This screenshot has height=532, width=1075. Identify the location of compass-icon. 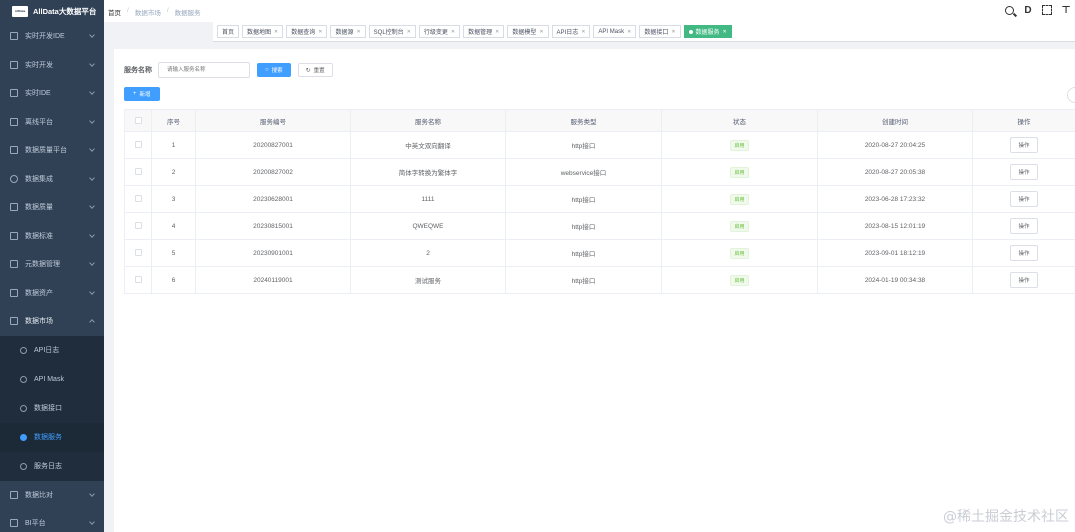
(14, 178).